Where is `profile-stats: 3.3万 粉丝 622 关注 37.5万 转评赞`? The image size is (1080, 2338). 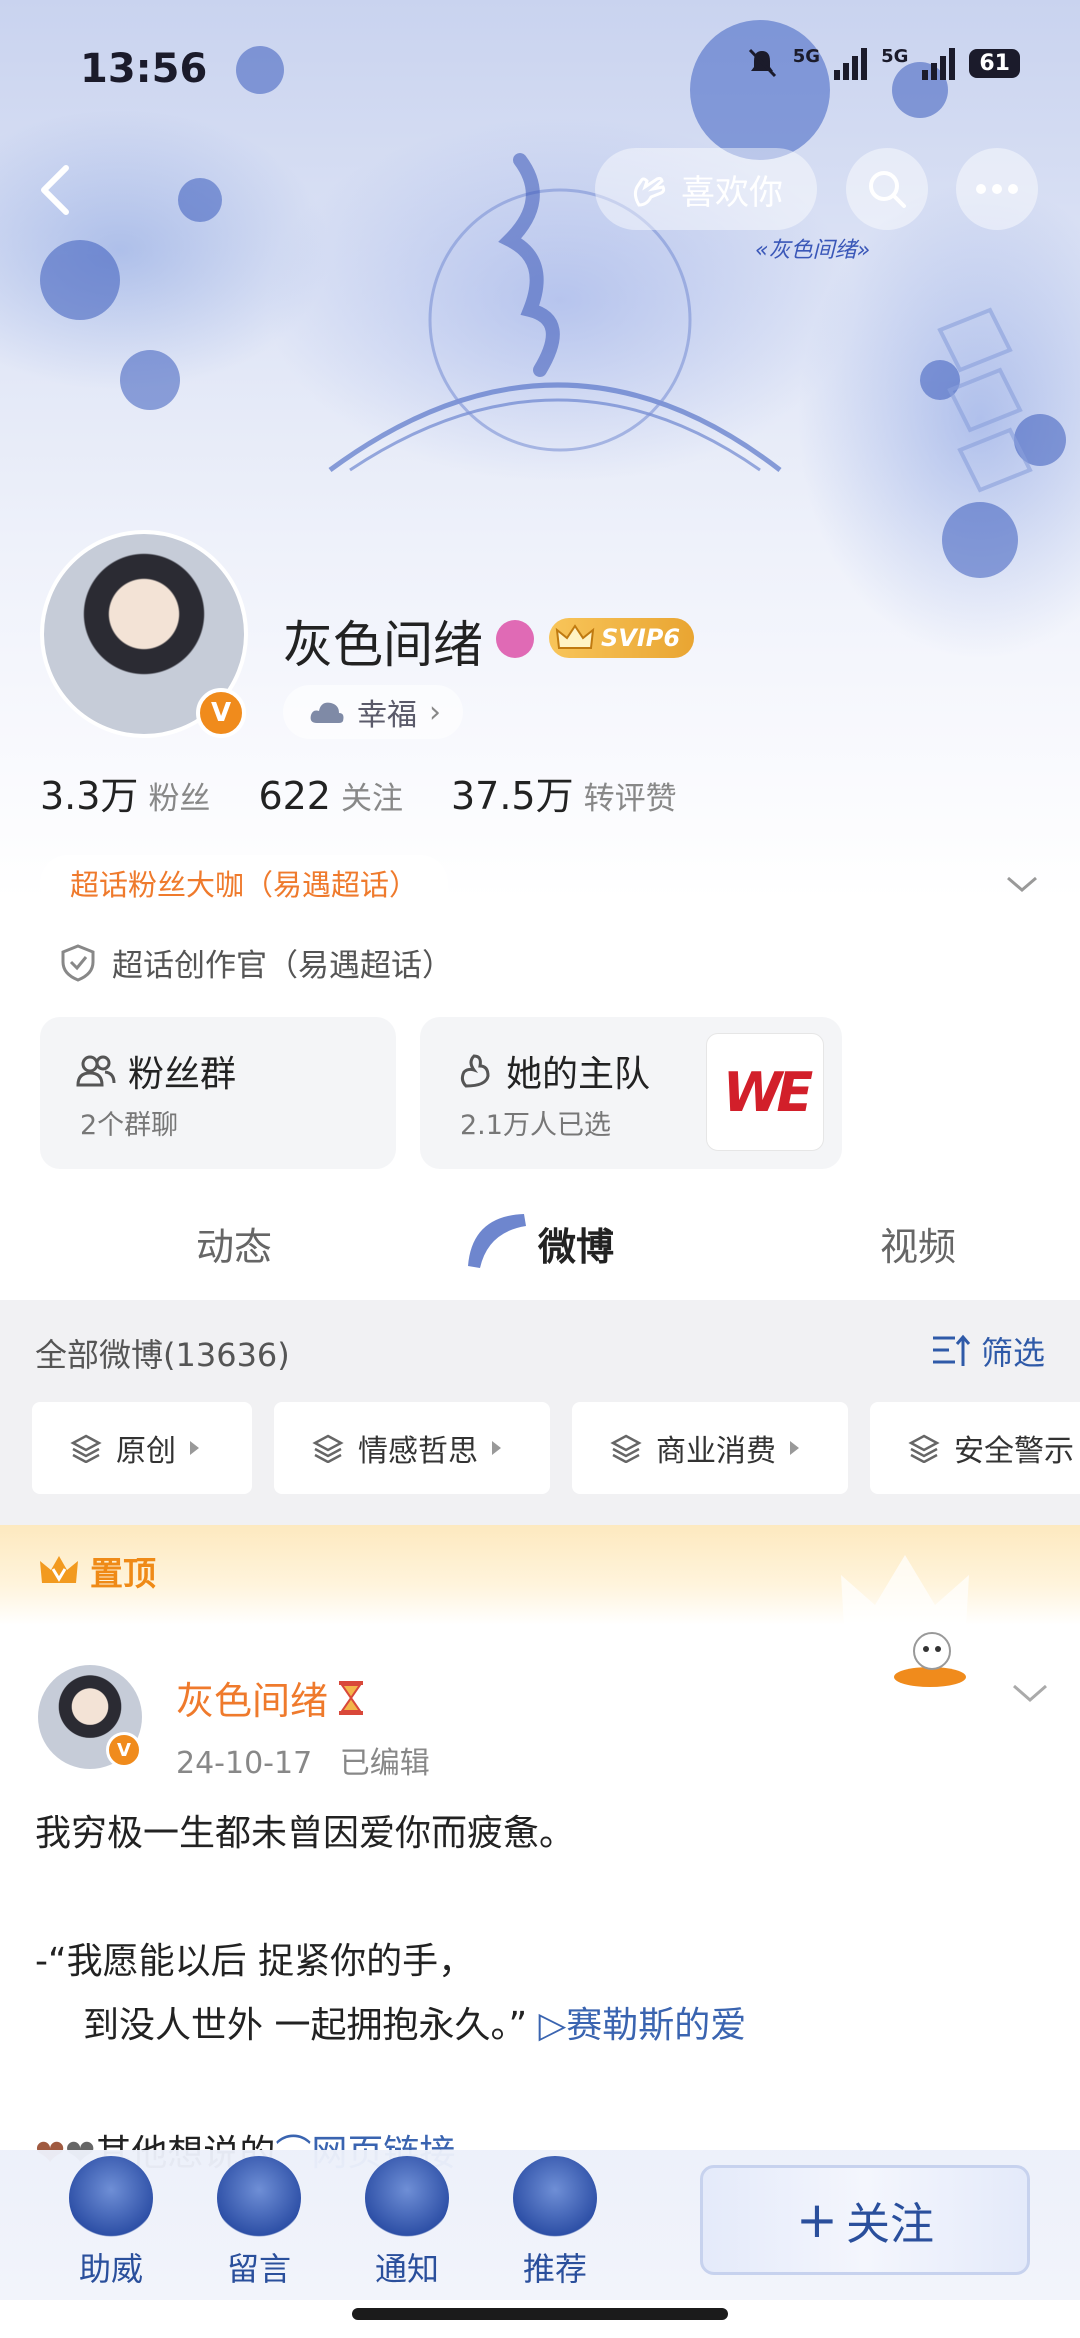 profile-stats: 3.3万 粉丝 622 关注 37.5万 转评赞 is located at coordinates (382, 792).